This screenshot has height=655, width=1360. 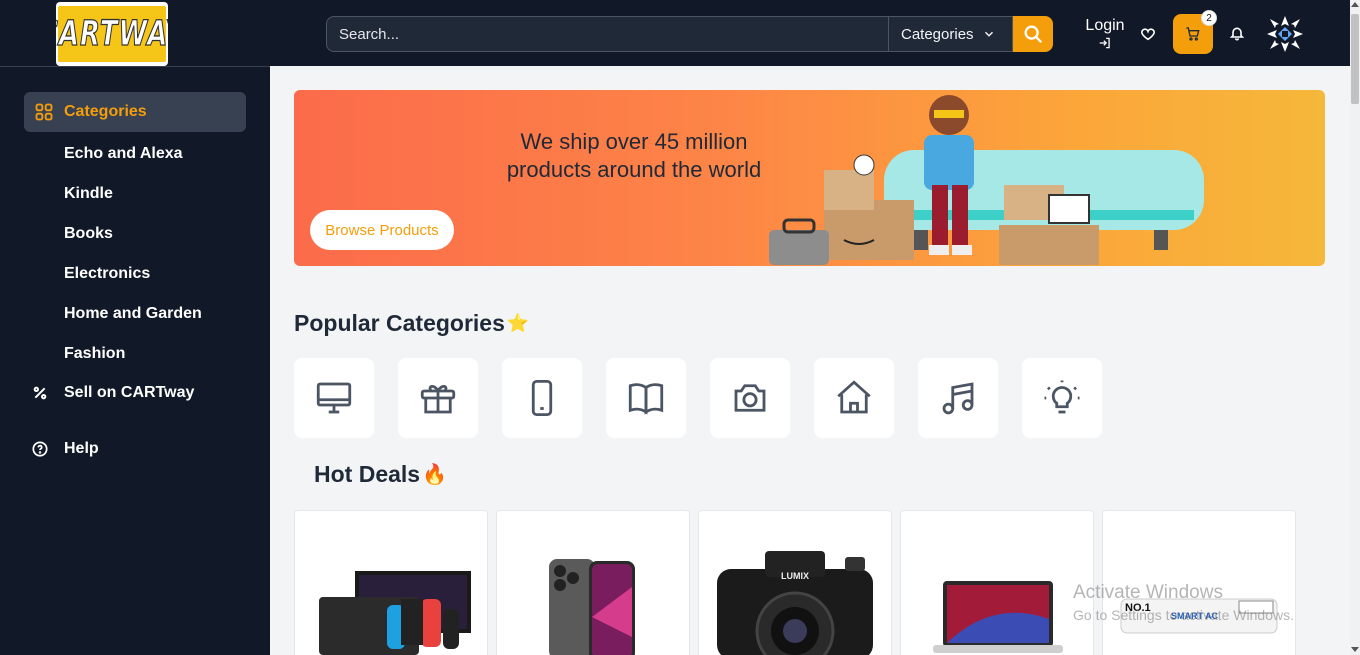 I want to click on cart-count-badge: 2, so click(x=1209, y=18).